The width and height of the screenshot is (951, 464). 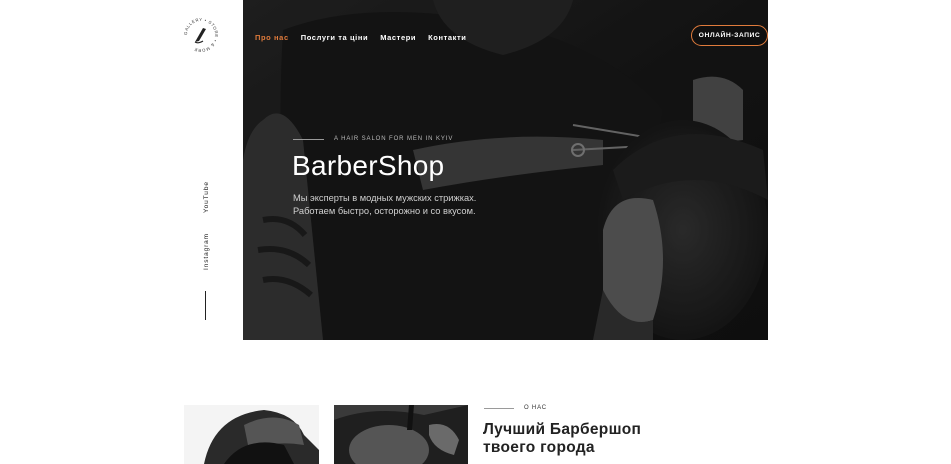 What do you see at coordinates (539, 447) in the screenshot?
I see `about-title-line: твоего города` at bounding box center [539, 447].